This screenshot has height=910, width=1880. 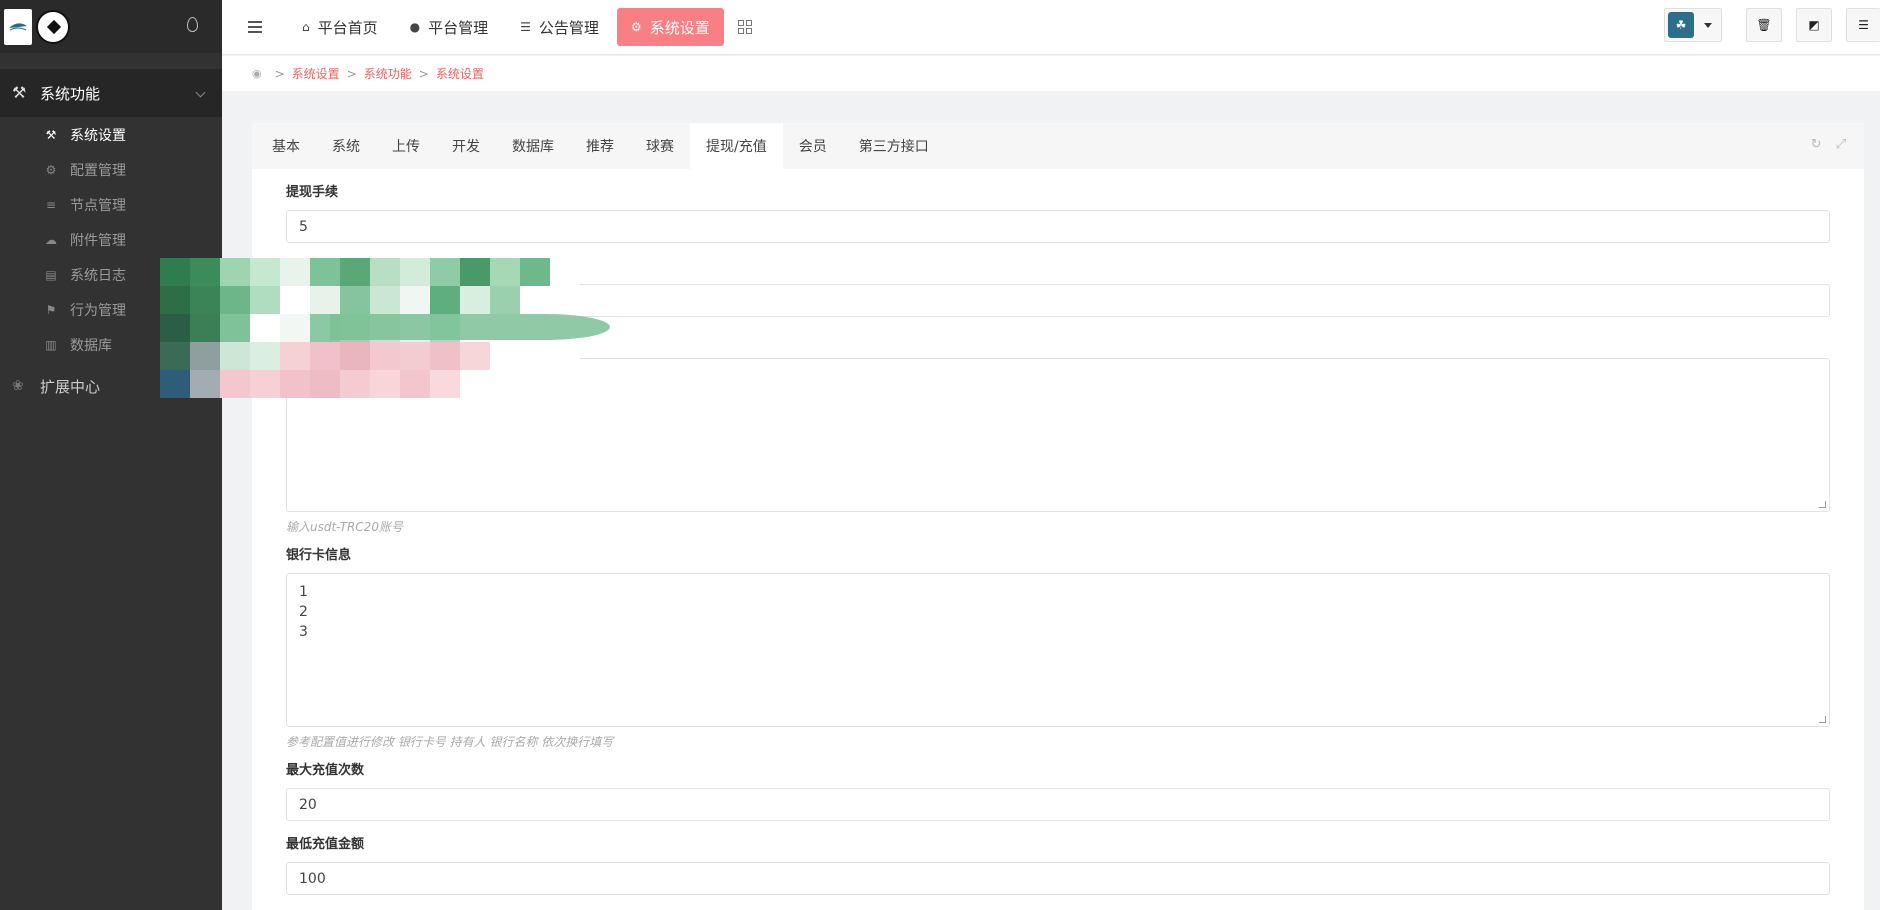 What do you see at coordinates (111, 26) in the screenshot?
I see `logo-bar` at bounding box center [111, 26].